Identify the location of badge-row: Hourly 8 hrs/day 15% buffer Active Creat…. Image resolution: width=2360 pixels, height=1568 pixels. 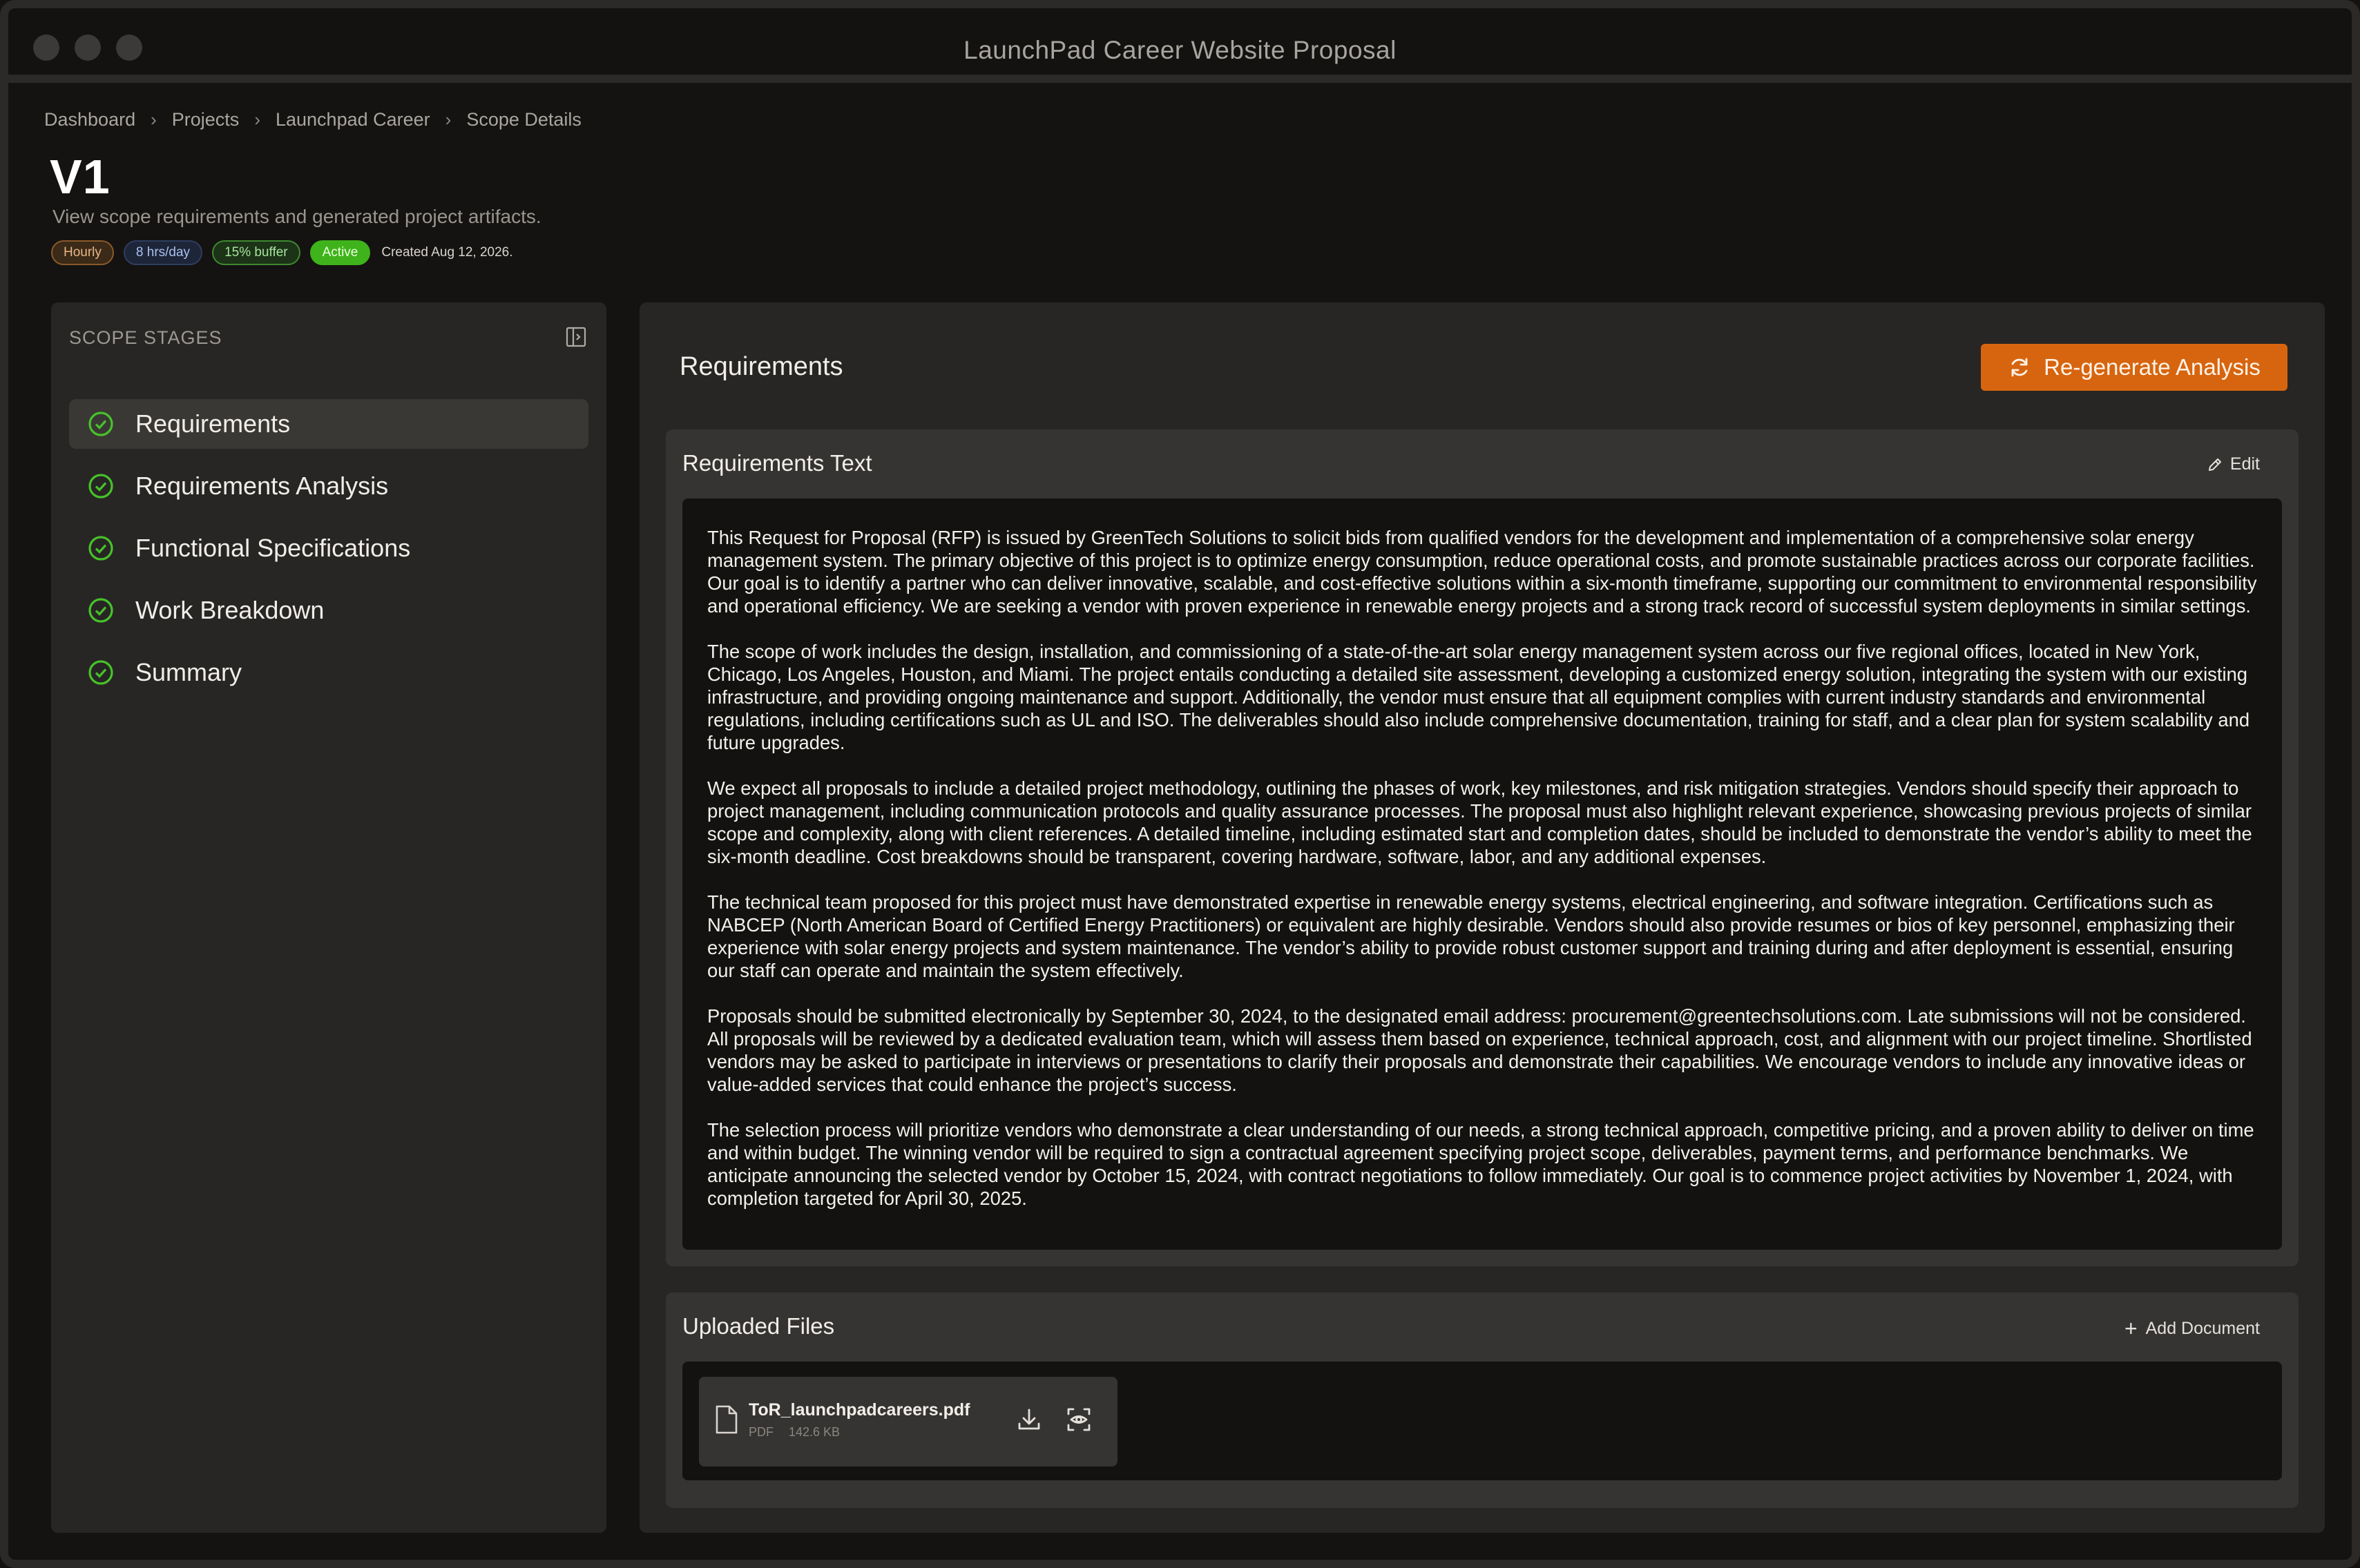
(282, 252).